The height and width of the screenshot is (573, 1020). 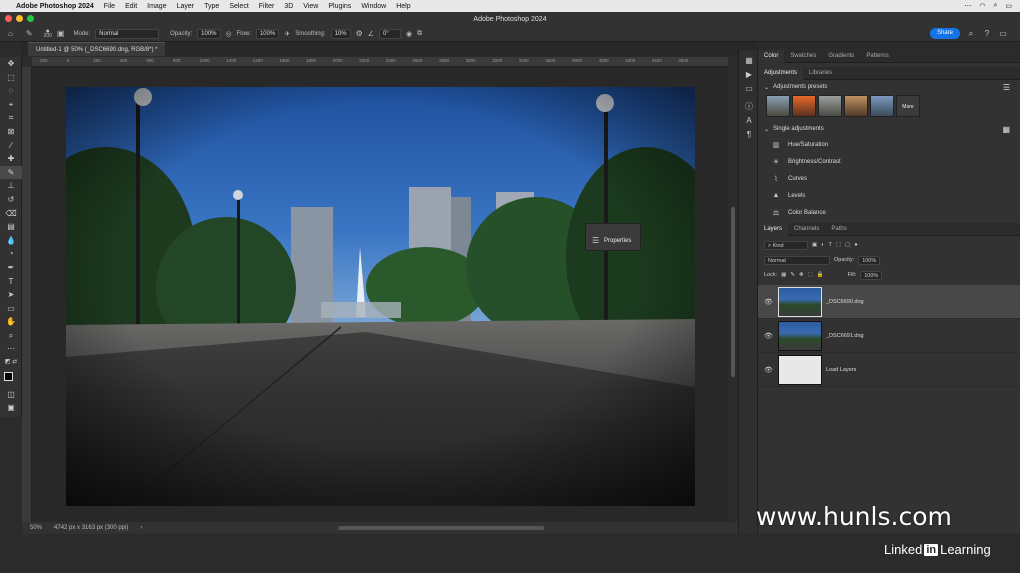 I want to click on lock-artboard-icon: ⬚, so click(x=810, y=275).